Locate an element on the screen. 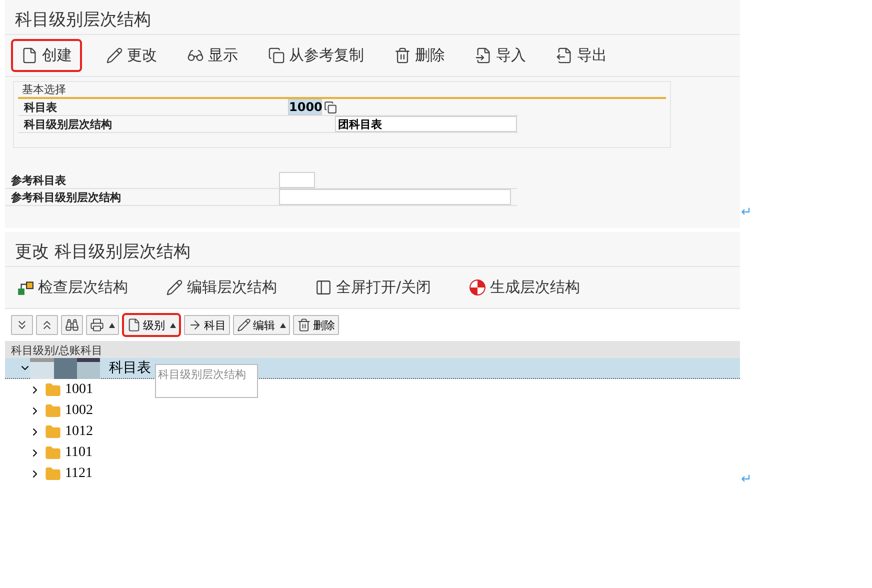  panel-icon is located at coordinates (323, 287).